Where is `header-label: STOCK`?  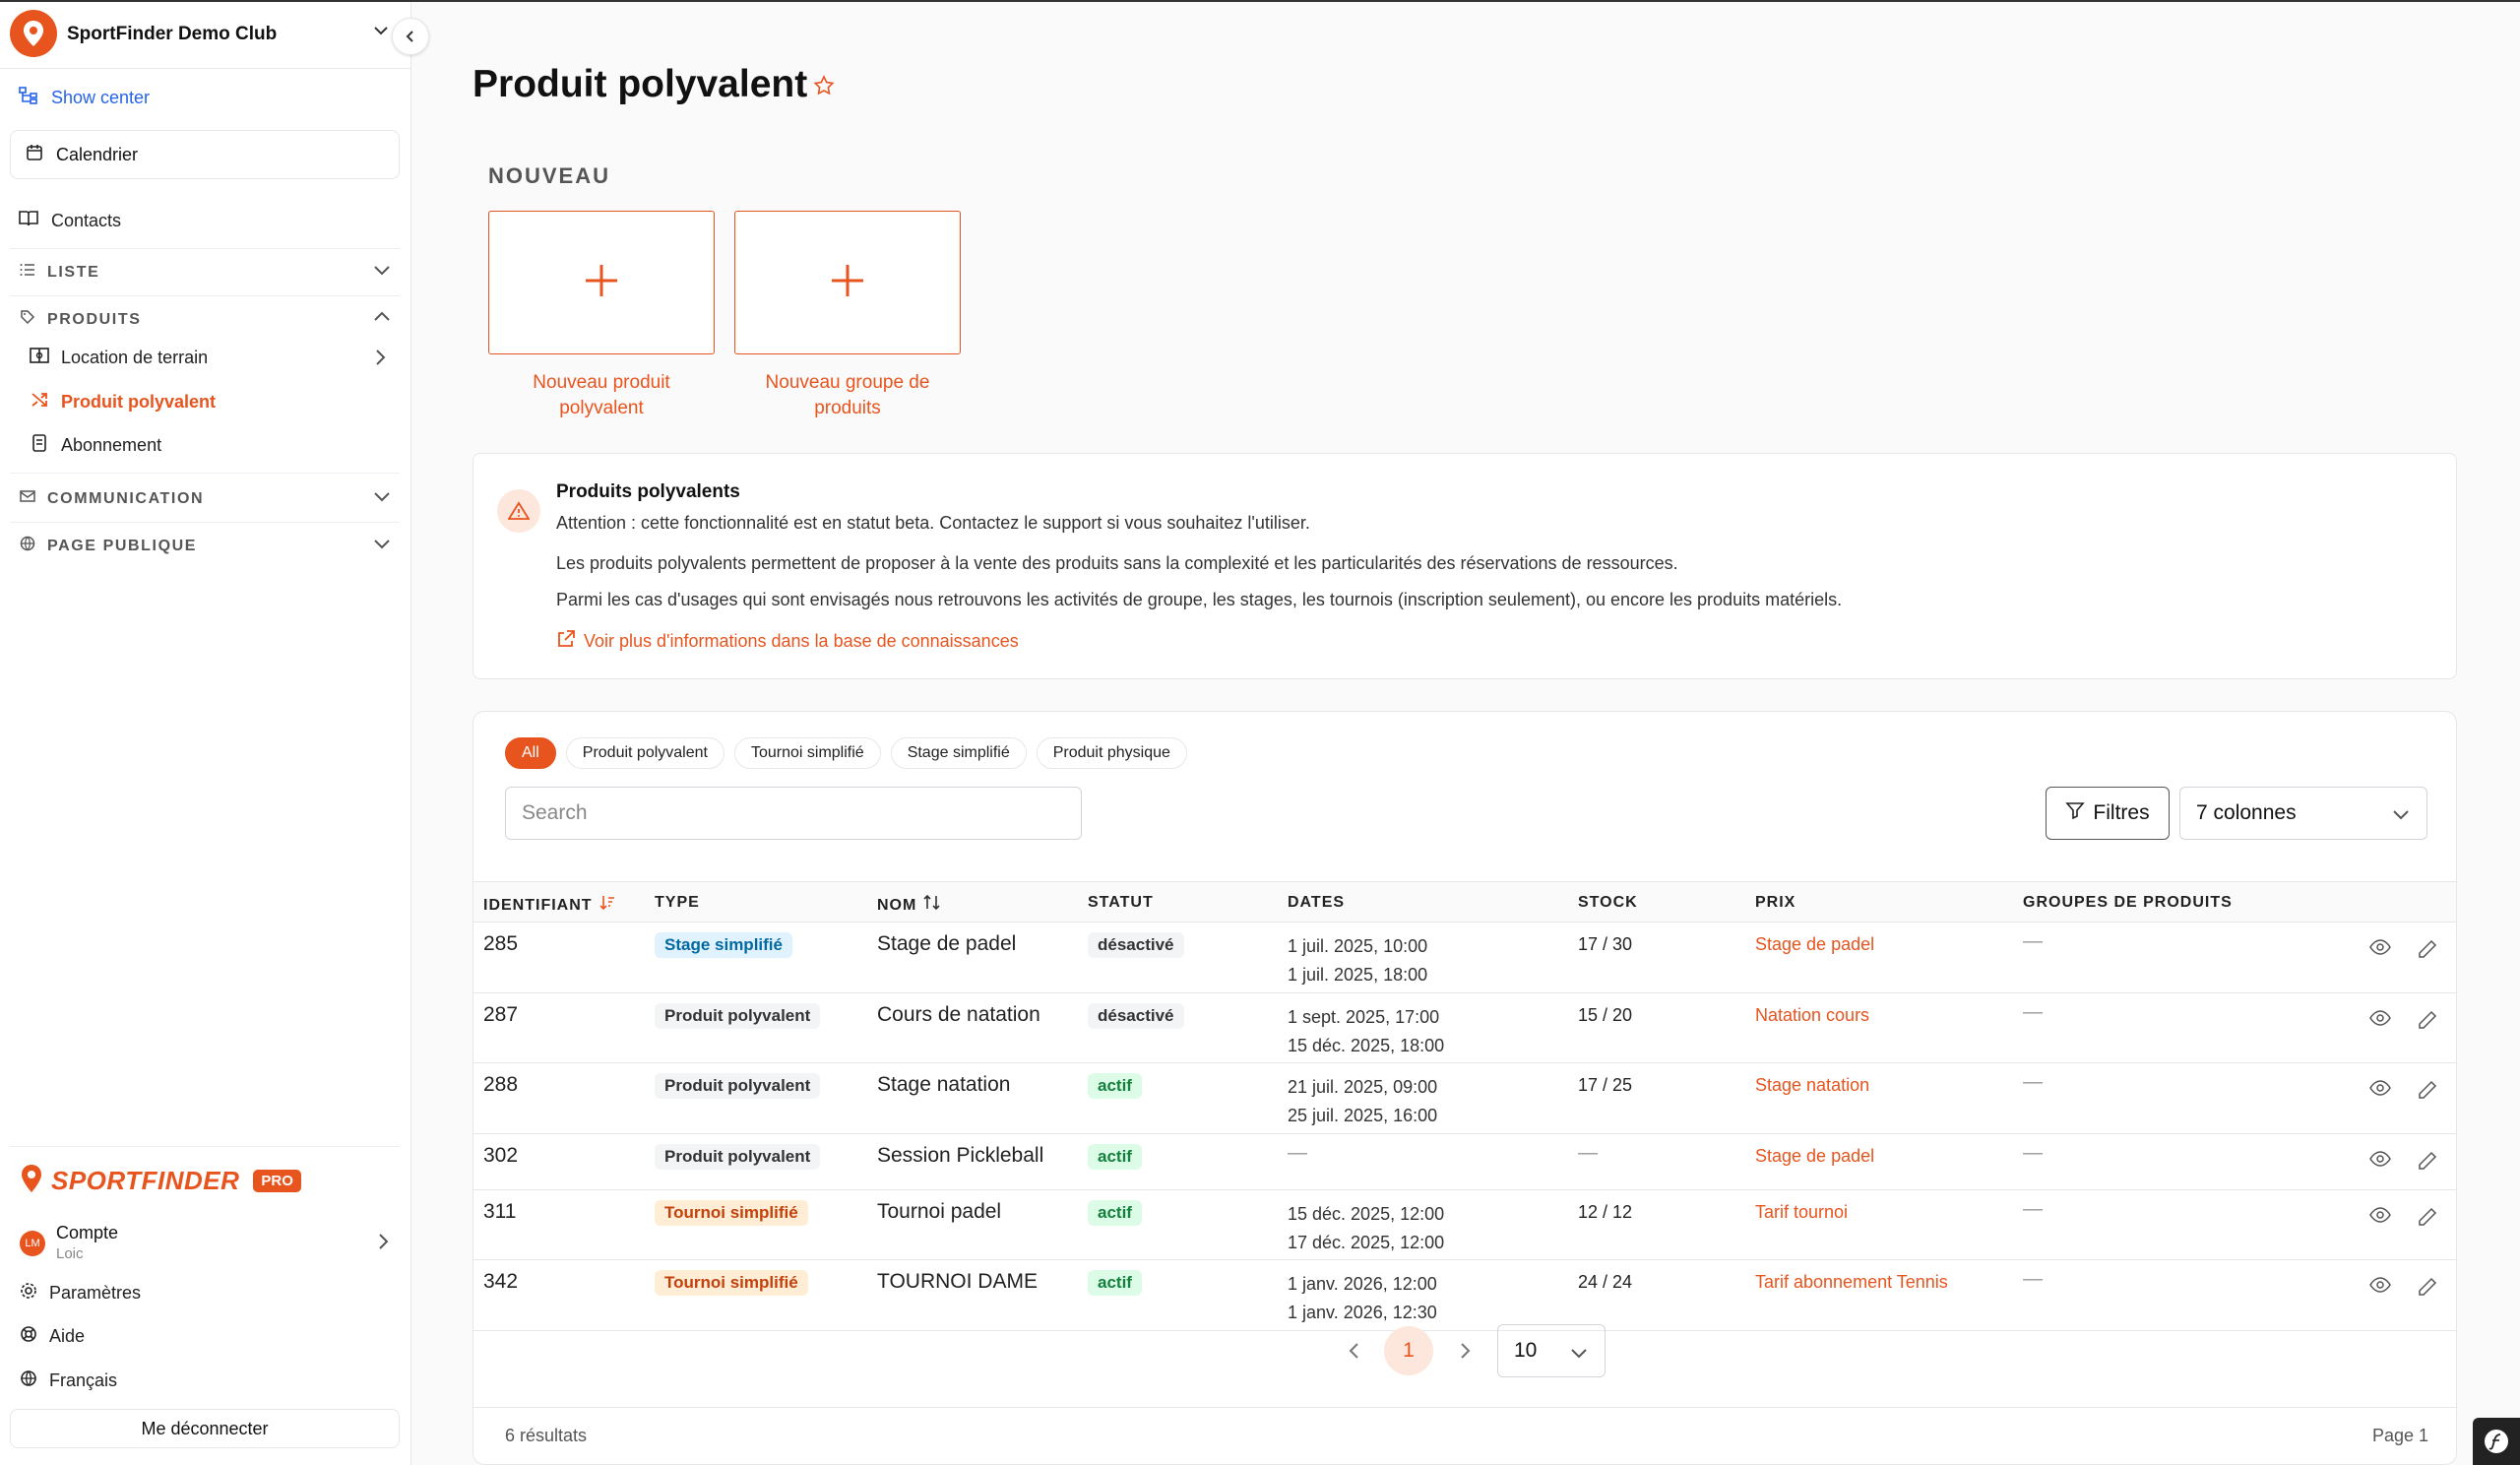
header-label: STOCK is located at coordinates (1608, 903).